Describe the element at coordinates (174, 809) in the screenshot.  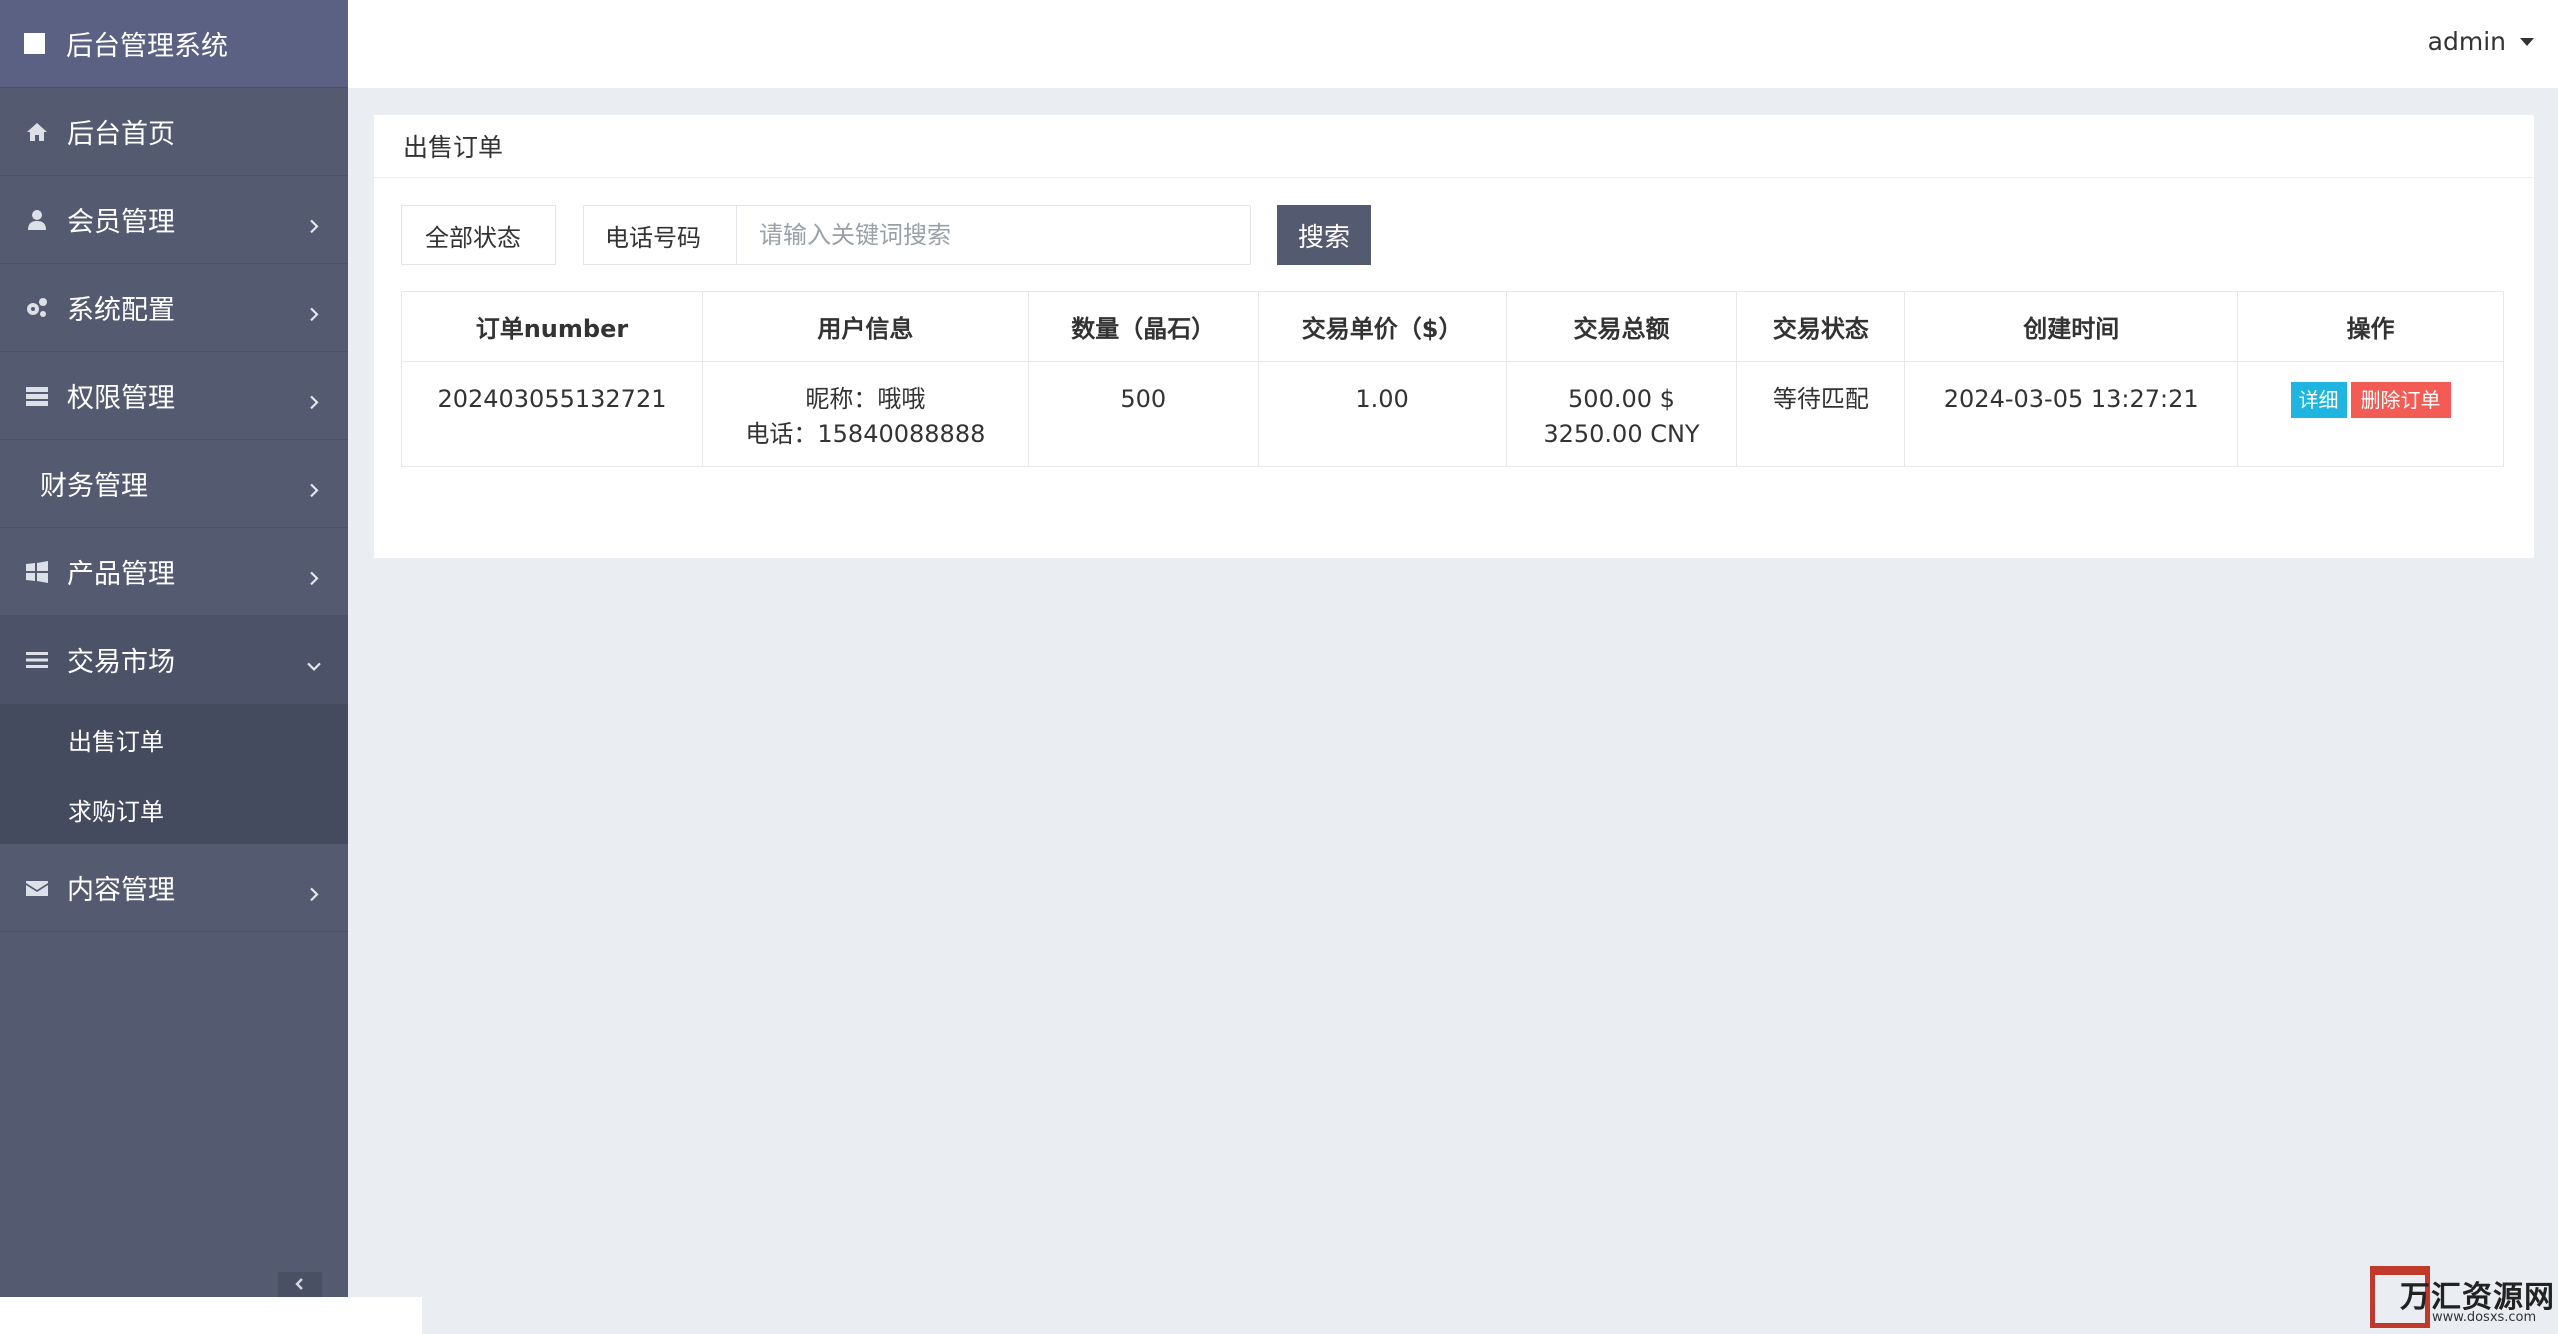
I see `submenu-item-buy-orders: 求购订单` at that location.